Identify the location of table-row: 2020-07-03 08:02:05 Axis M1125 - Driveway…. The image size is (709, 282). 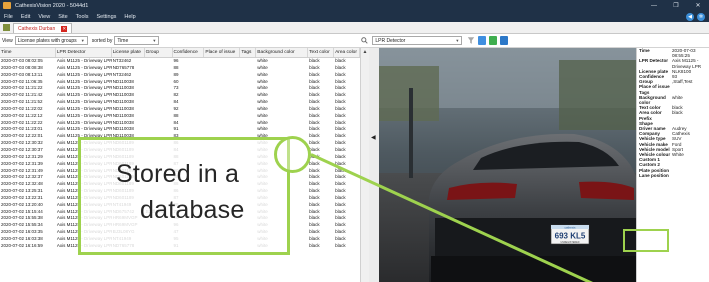
(180, 61).